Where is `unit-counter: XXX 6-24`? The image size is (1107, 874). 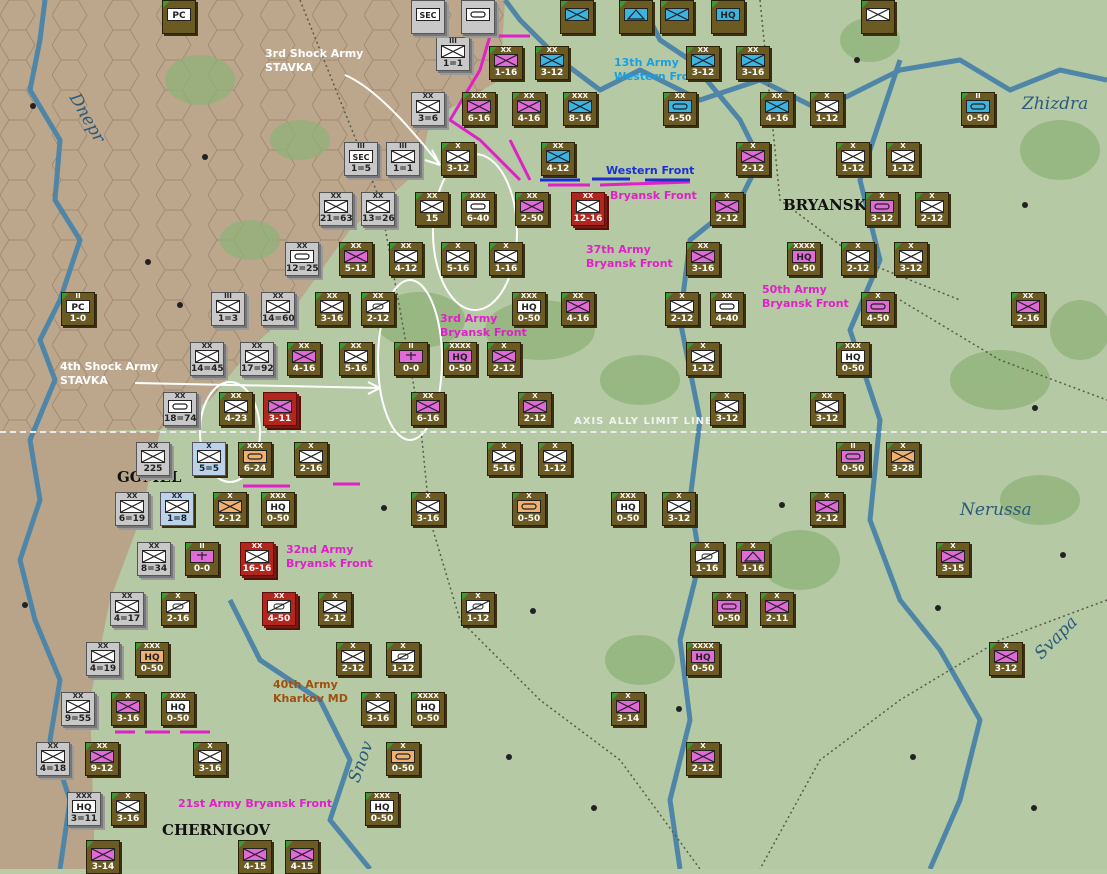 unit-counter: XXX 6-24 is located at coordinates (255, 459).